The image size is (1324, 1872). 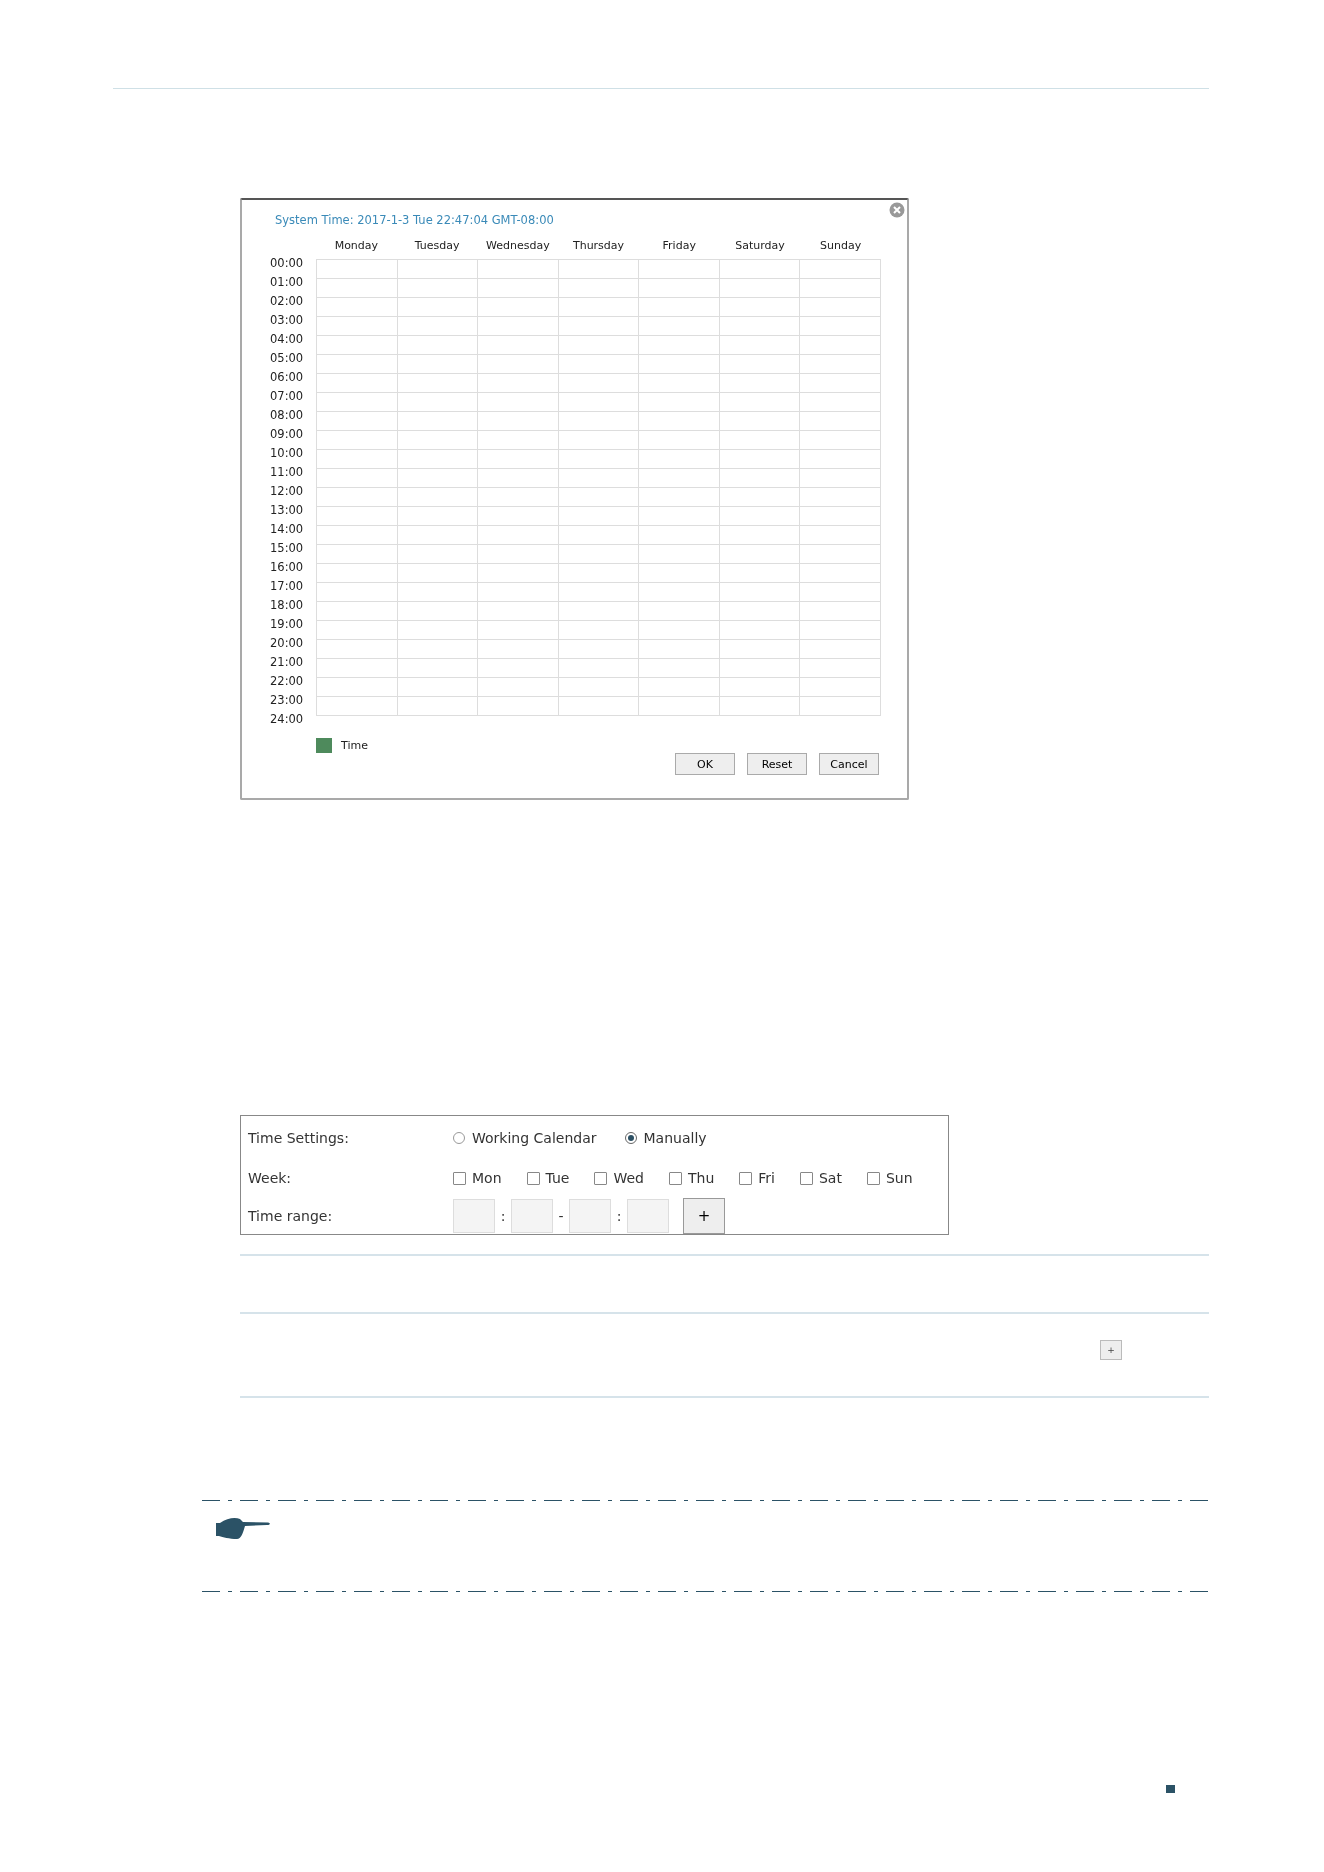 What do you see at coordinates (287, 719) in the screenshot?
I see `time-label: 24:00` at bounding box center [287, 719].